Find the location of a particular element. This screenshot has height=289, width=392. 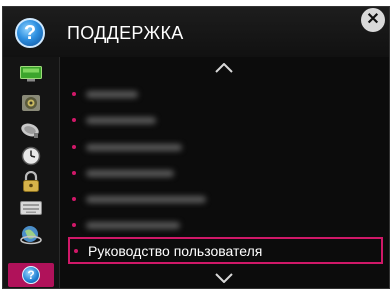

sidebar: ? is located at coordinates (31, 172).